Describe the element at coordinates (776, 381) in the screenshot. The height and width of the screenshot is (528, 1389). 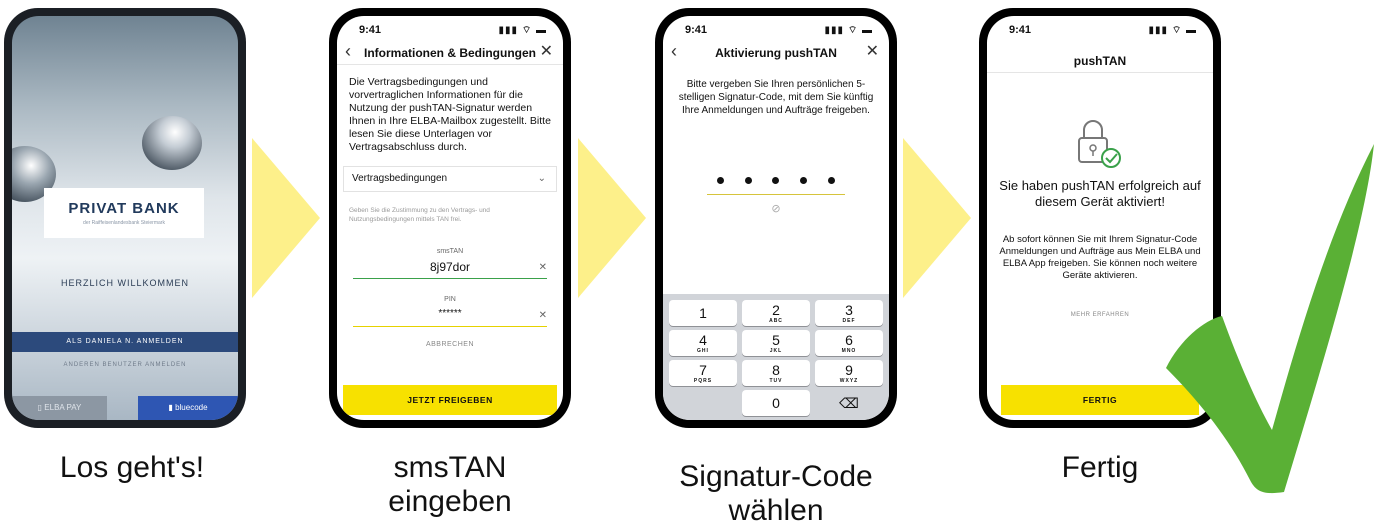
I see `key-letters: TUV` at that location.